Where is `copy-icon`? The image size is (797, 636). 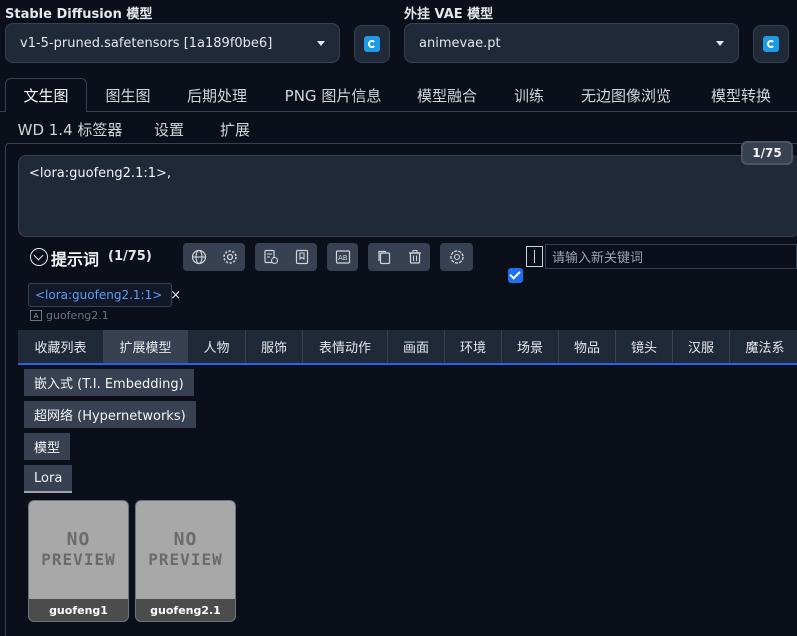
copy-icon is located at coordinates (384, 257).